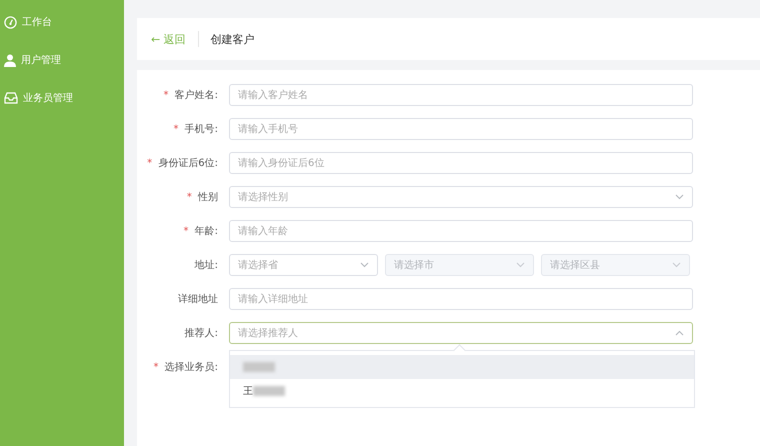 The image size is (760, 446). I want to click on input-field: 请输入详细地址, so click(461, 299).